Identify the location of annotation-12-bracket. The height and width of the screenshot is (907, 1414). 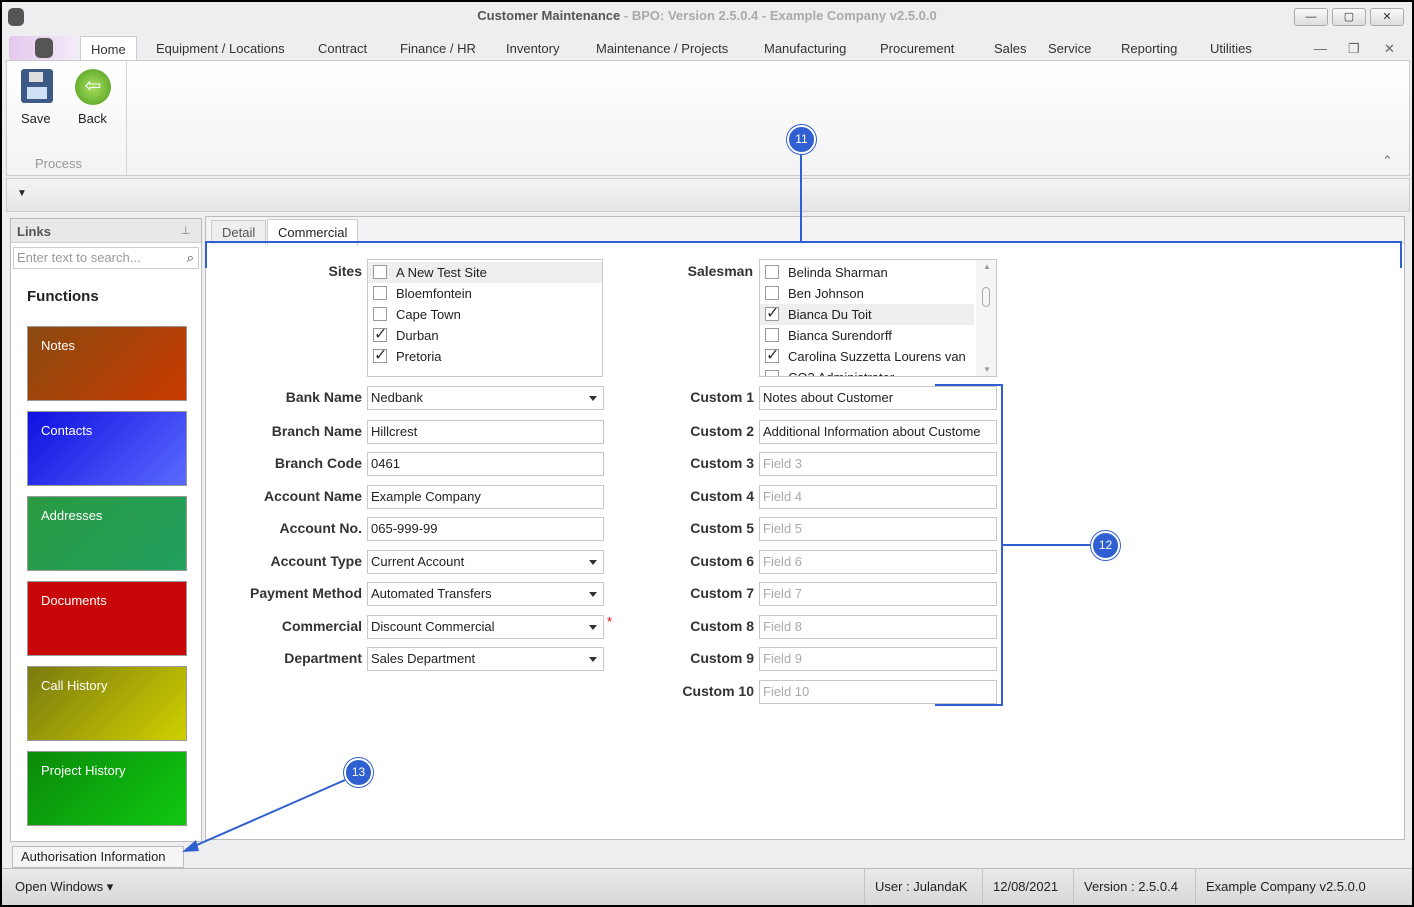
(969, 545).